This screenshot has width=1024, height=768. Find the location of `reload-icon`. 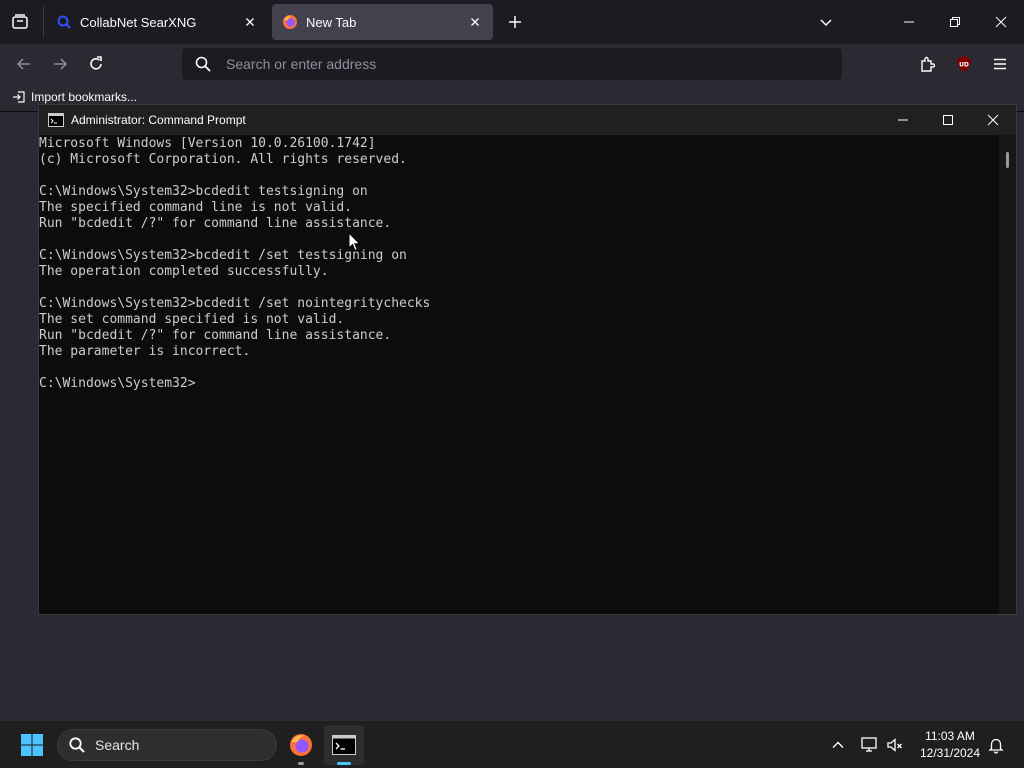

reload-icon is located at coordinates (96, 63).